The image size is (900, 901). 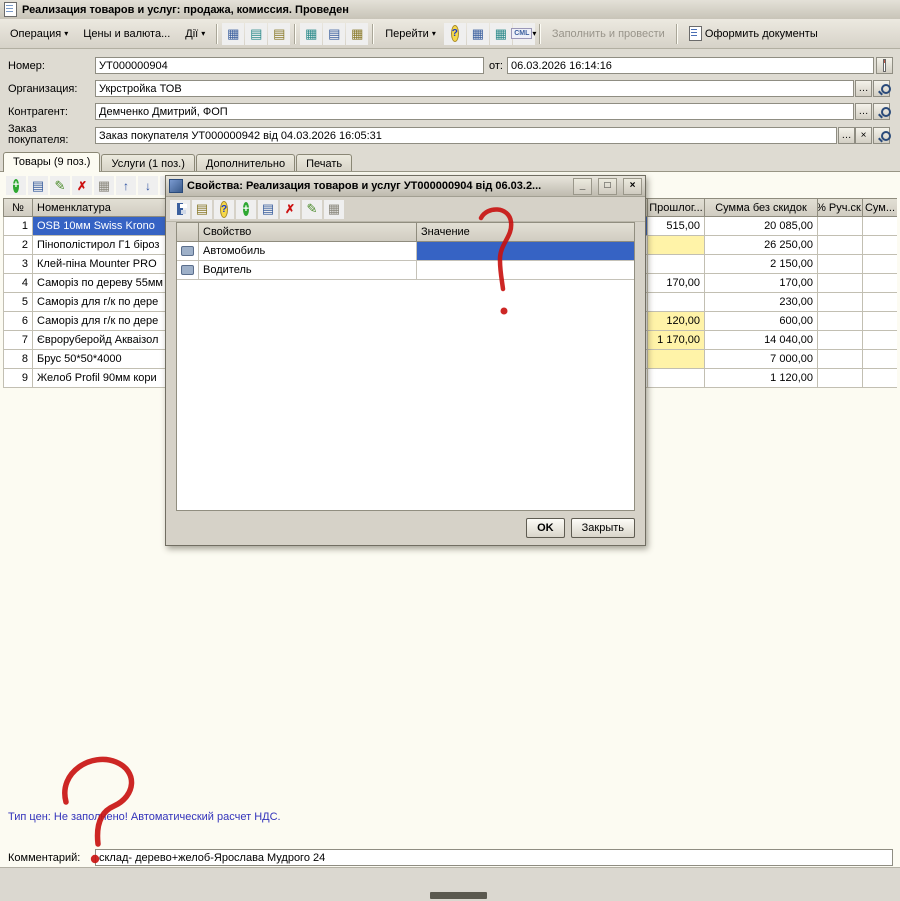 What do you see at coordinates (324, 163) in the screenshot?
I see `tab-4: Печать` at bounding box center [324, 163].